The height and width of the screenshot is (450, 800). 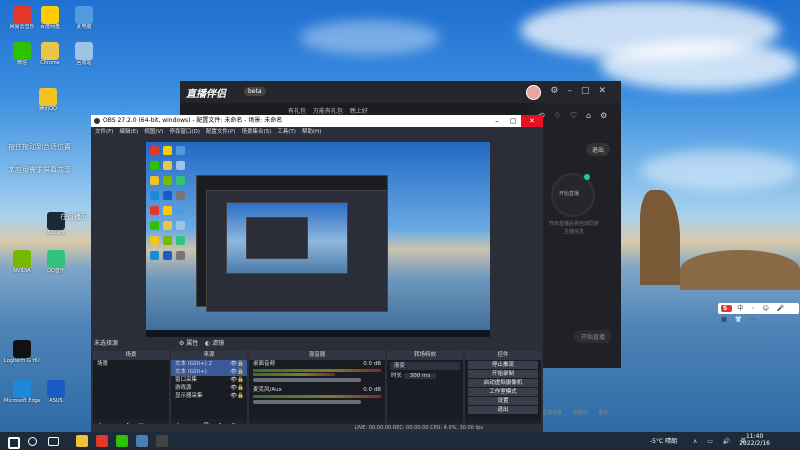 I want to click on source-item: 游戏源 👁🔒, so click(x=209, y=388).